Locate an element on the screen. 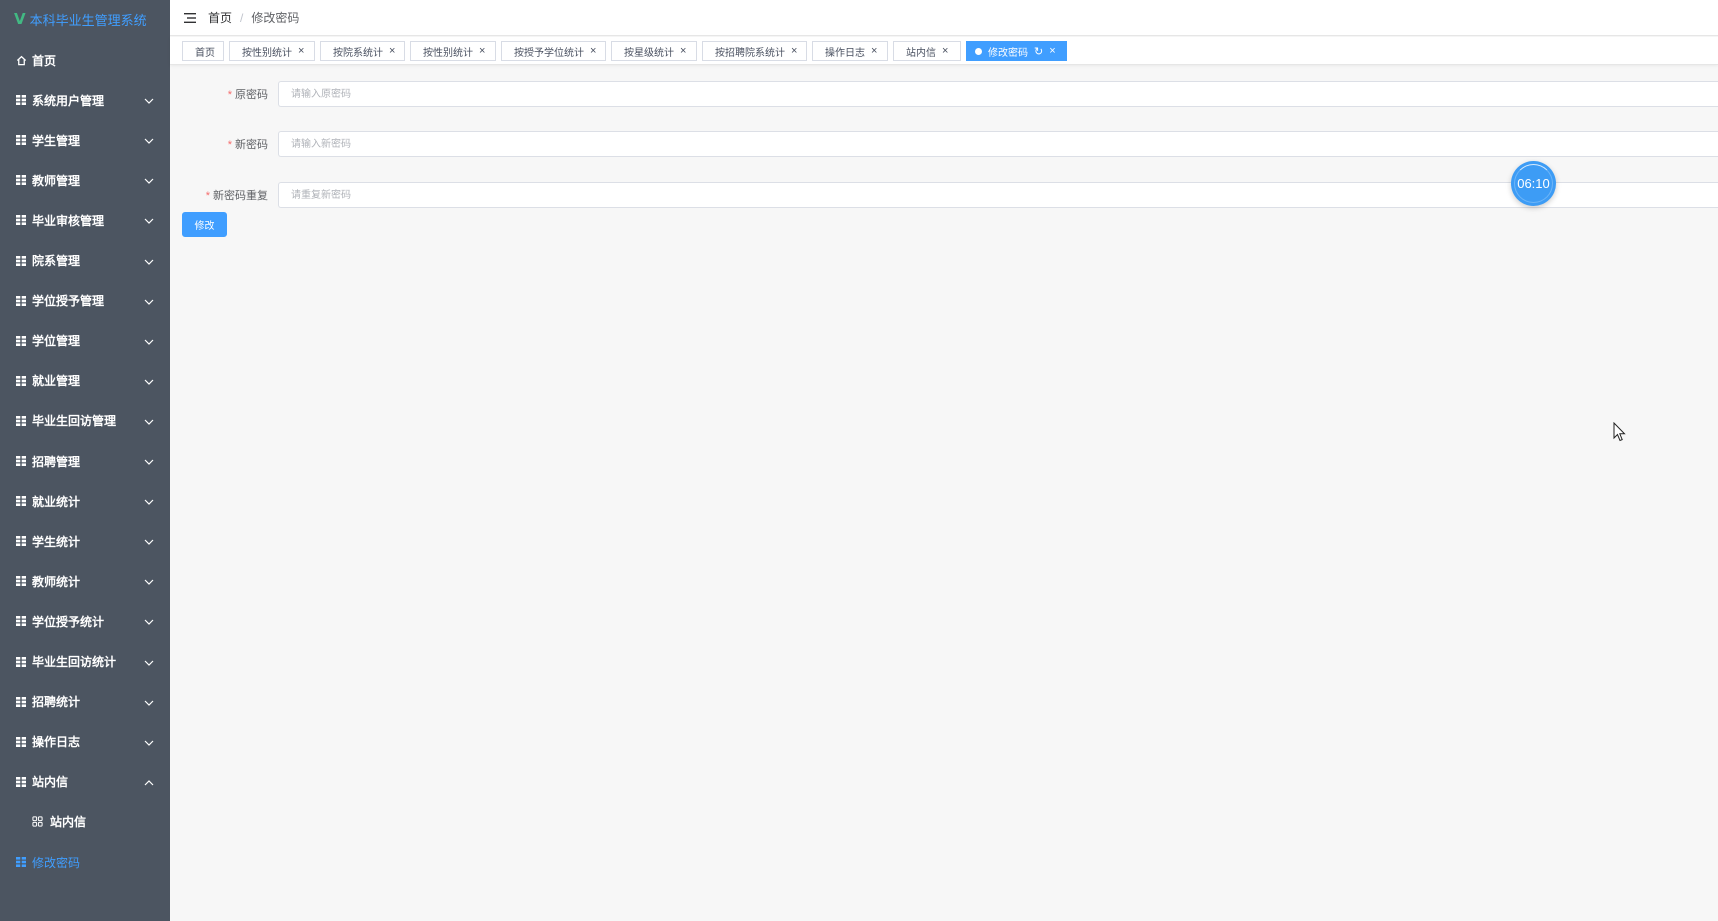  sidebar-item-label: 毕业生回访管理 is located at coordinates (74, 421).